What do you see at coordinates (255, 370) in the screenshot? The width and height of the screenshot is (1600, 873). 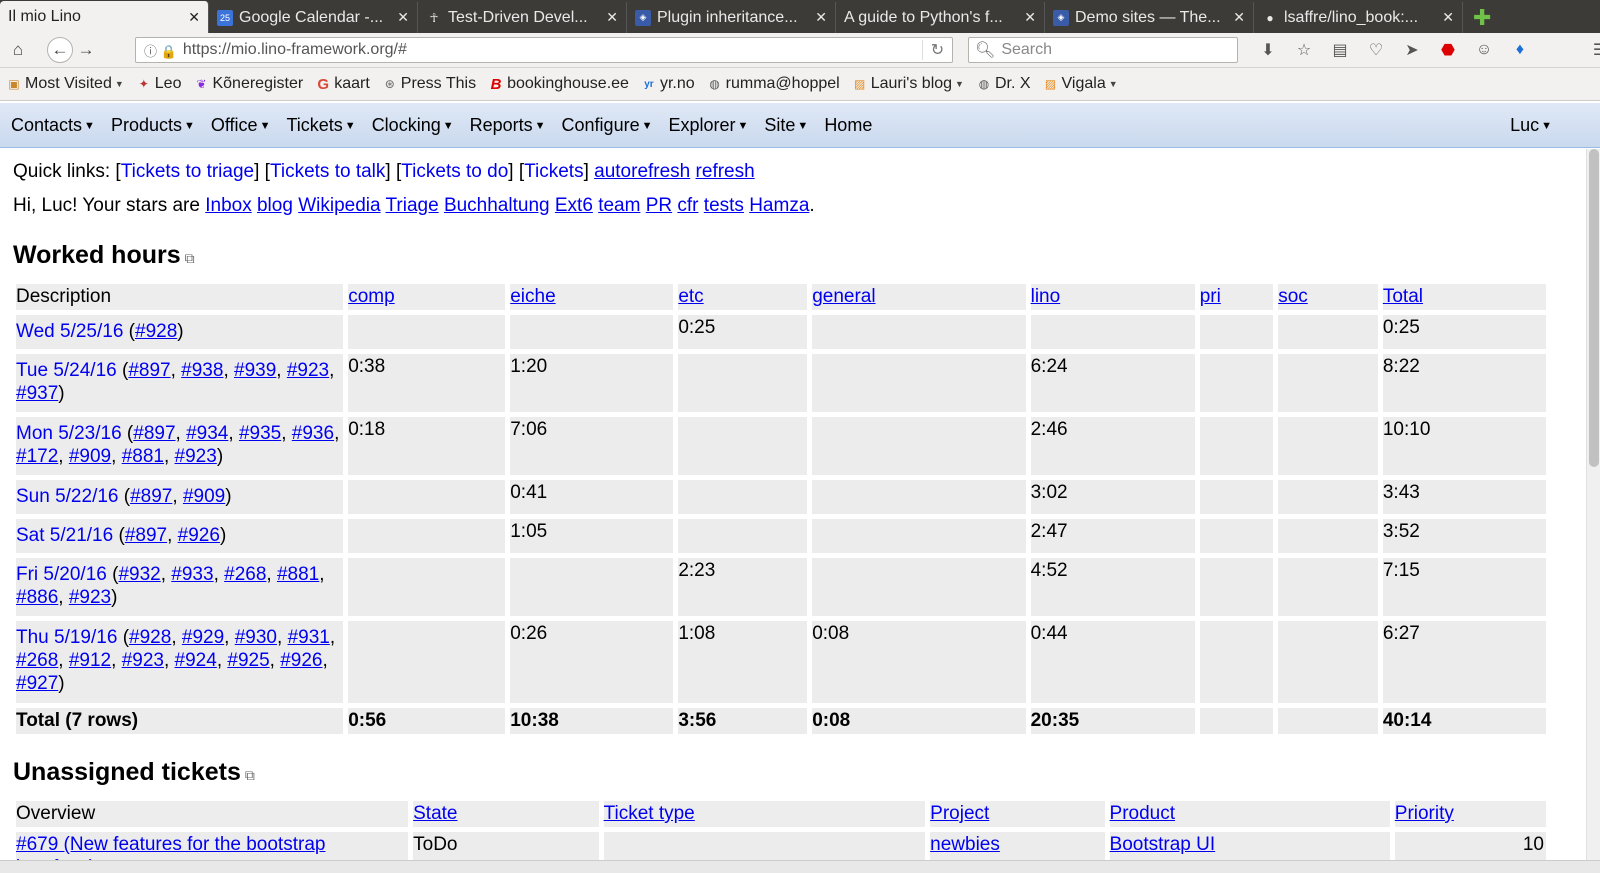 I see `ticket-link: #939` at bounding box center [255, 370].